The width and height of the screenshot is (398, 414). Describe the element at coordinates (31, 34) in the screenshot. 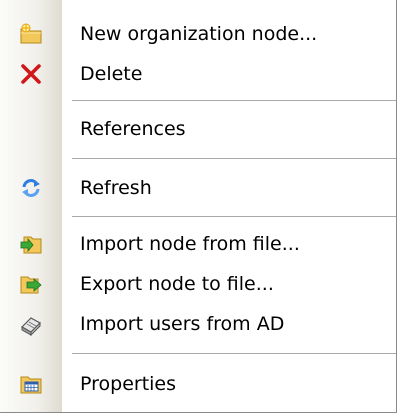

I see `new-node-icon` at that location.